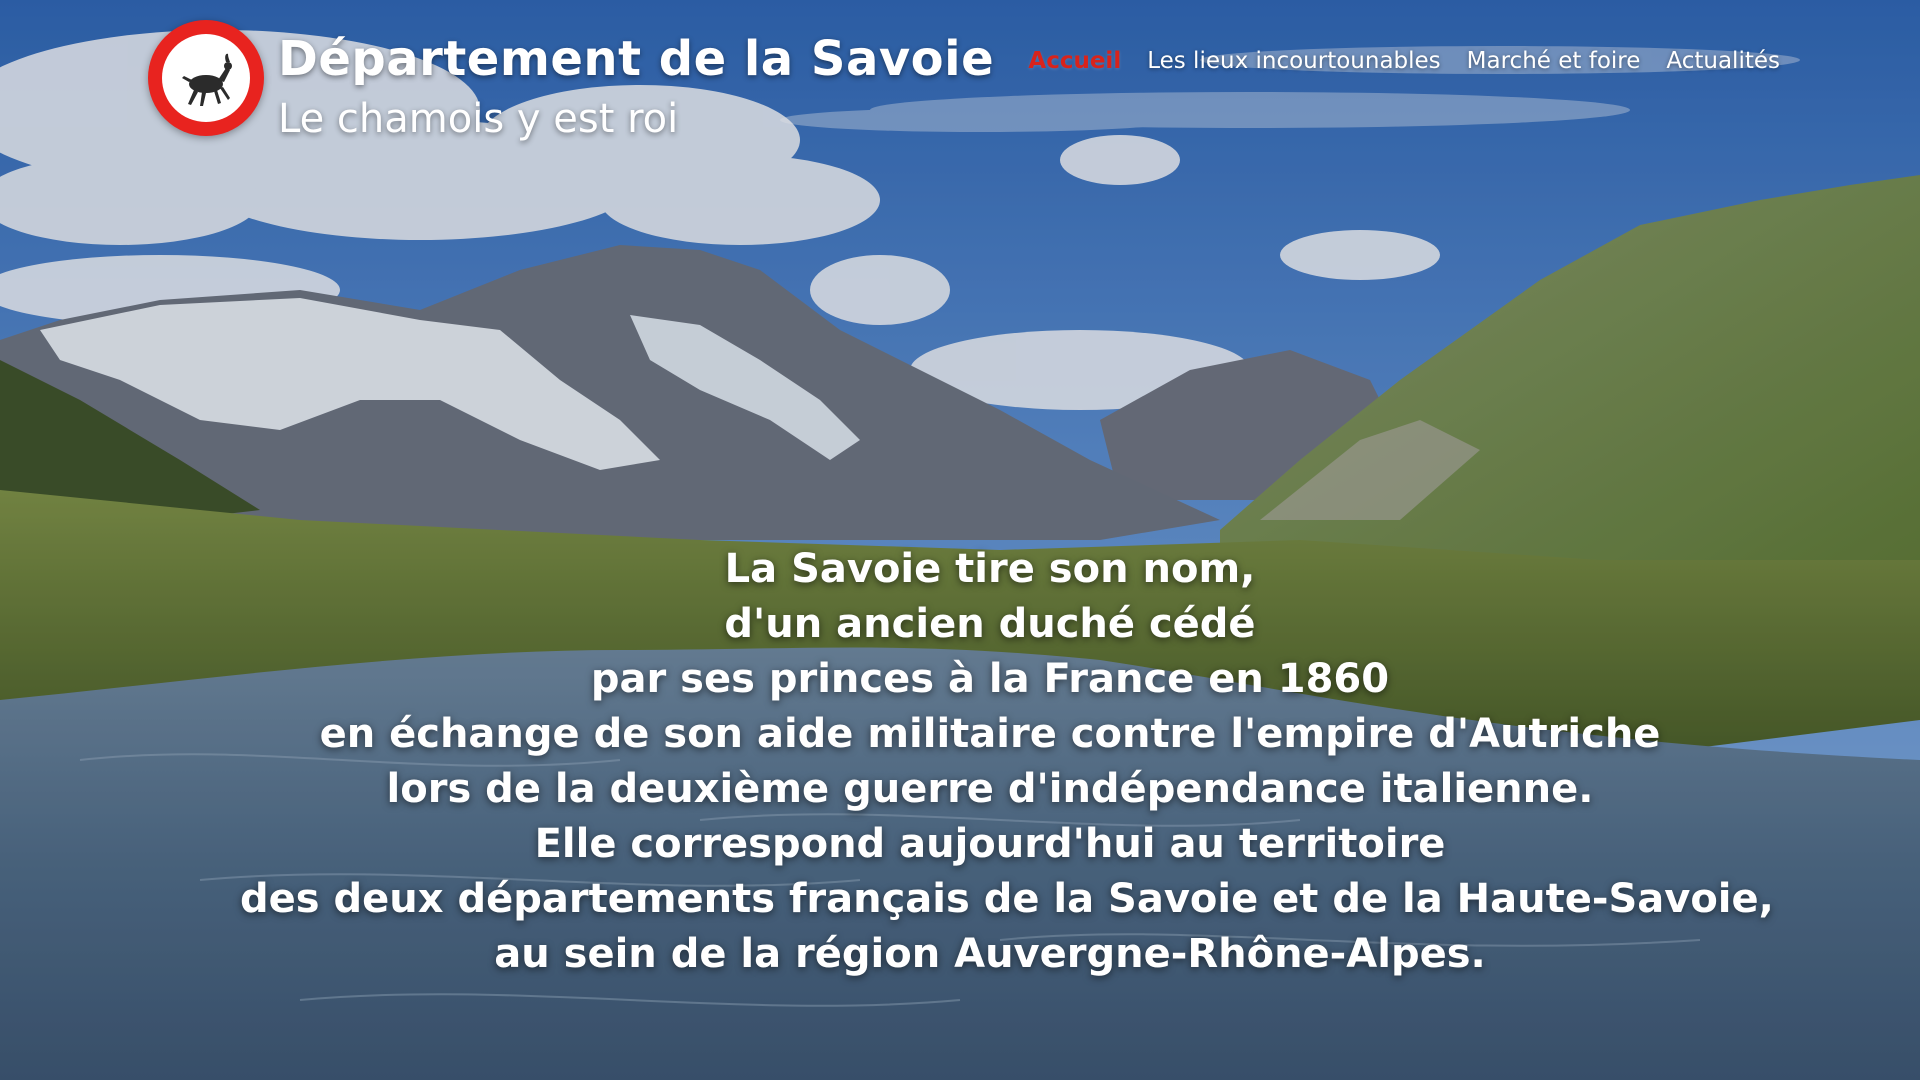 This screenshot has width=1920, height=1080. I want to click on nav-link-lieux-incourtounables: Les lieux incourtounables, so click(1293, 61).